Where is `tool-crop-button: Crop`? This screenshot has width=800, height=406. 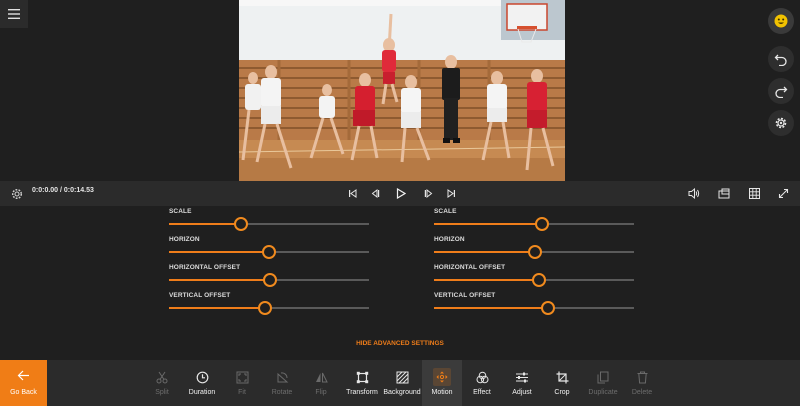
tool-crop-button: Crop is located at coordinates (562, 383).